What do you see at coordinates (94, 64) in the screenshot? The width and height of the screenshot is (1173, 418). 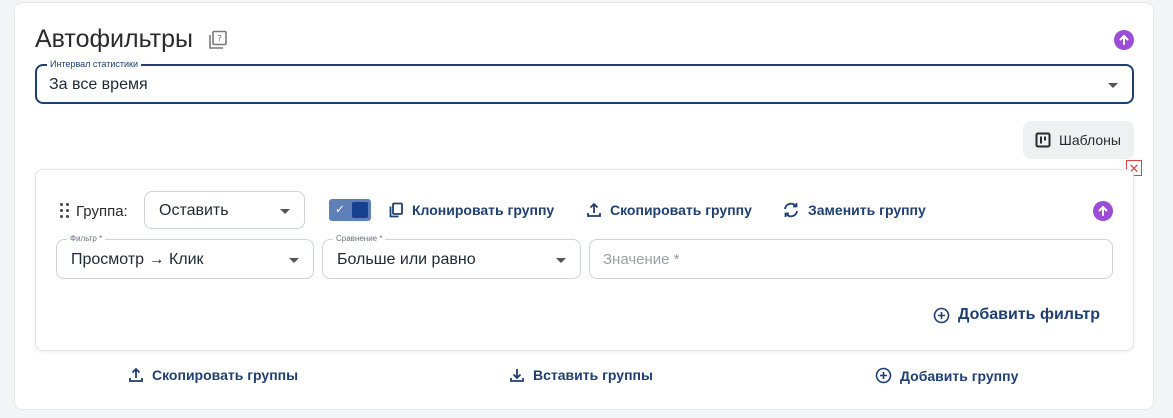 I see `interval-label: Интервал статистики` at bounding box center [94, 64].